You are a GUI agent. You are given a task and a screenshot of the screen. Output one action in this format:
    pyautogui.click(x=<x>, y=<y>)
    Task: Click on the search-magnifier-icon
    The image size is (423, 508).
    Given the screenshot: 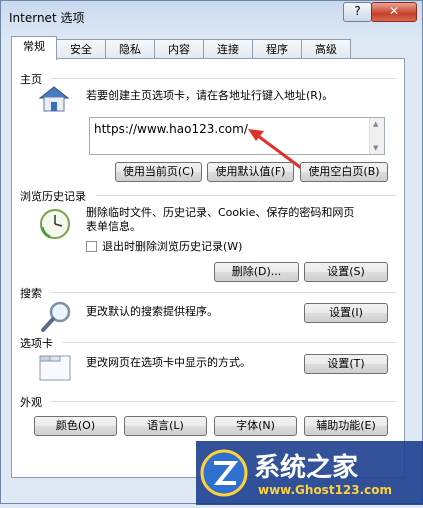 What is the action you would take?
    pyautogui.click(x=57, y=316)
    